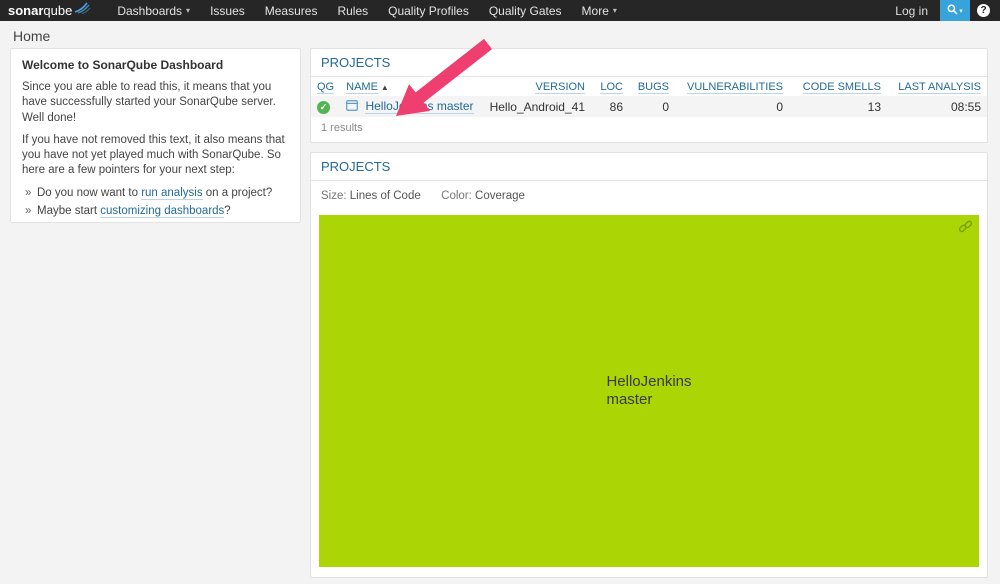 The height and width of the screenshot is (584, 1000). I want to click on nav-item-more: More ▾, so click(599, 10).